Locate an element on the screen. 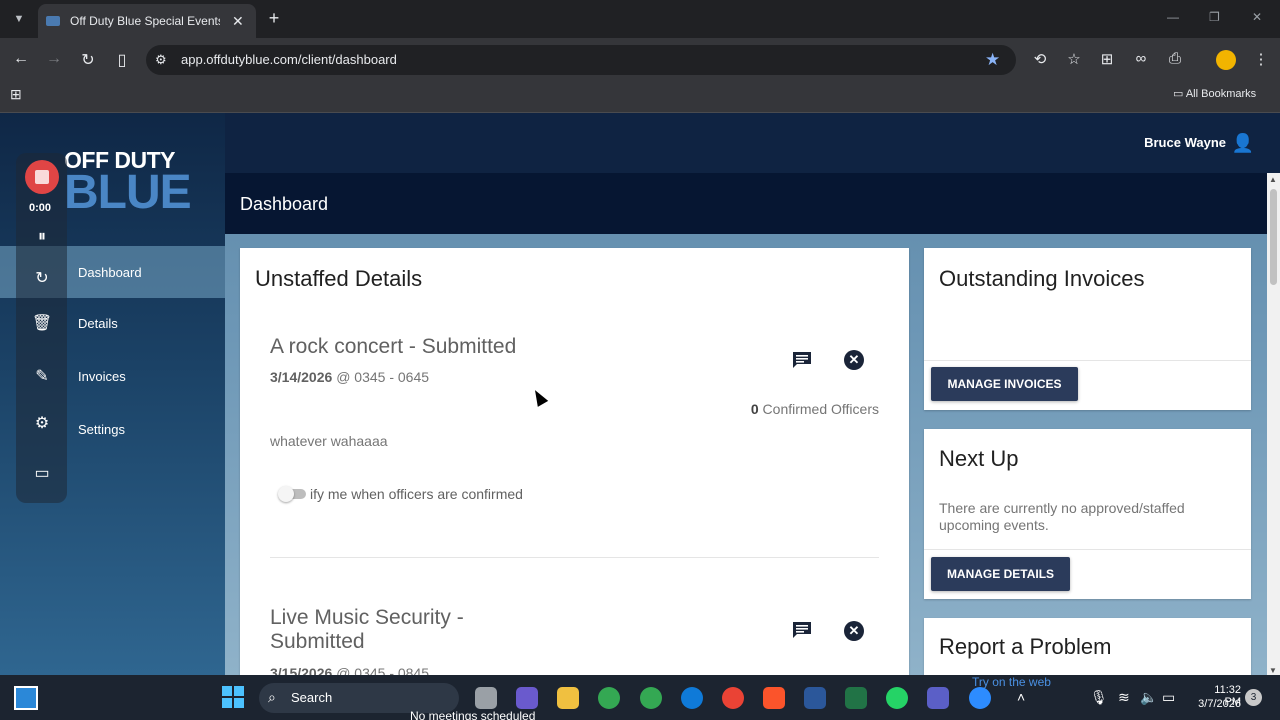 This screenshot has height=720, width=1280. page-title-bar: Dashboard is located at coordinates (746, 203).